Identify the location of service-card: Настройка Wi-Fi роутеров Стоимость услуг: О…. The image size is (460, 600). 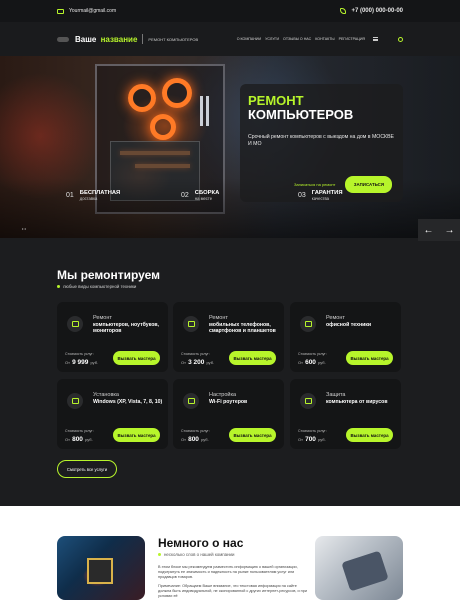
(228, 414).